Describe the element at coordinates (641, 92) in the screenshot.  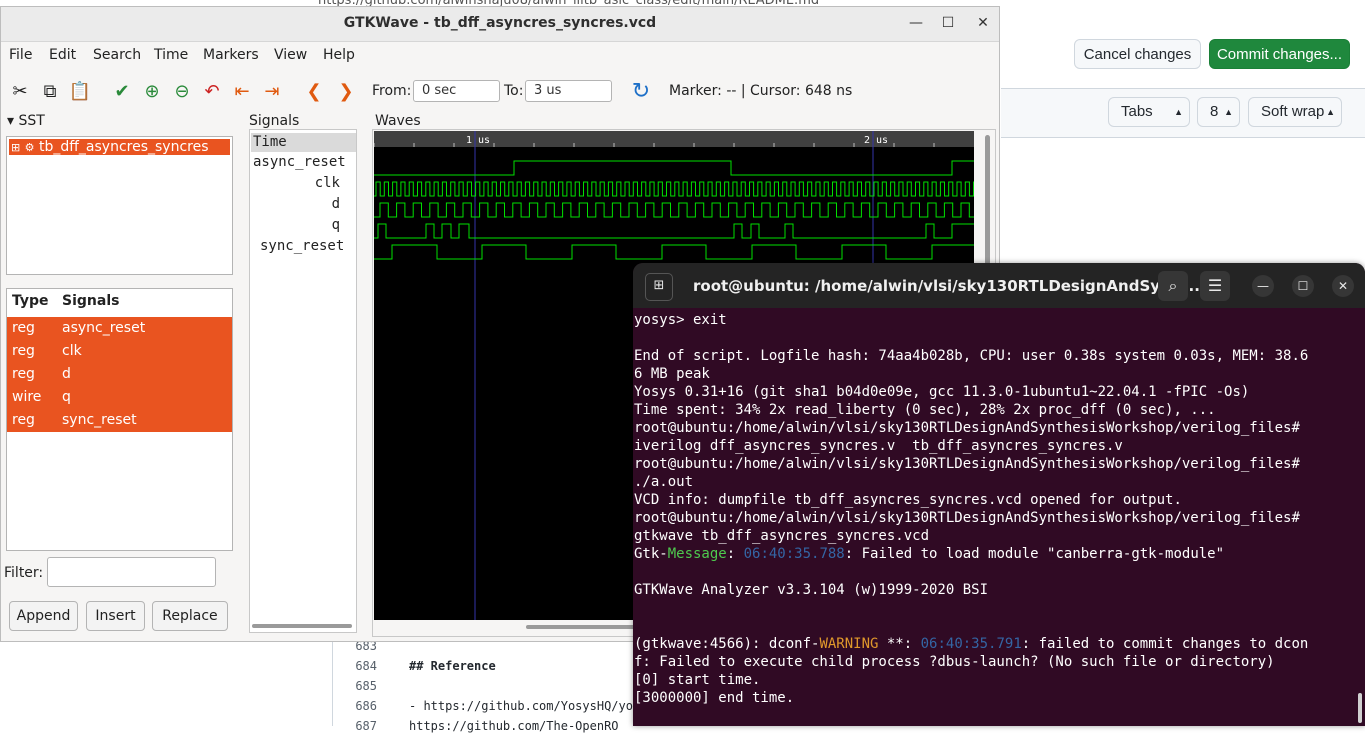
I see `reload-icon: ↻` at that location.